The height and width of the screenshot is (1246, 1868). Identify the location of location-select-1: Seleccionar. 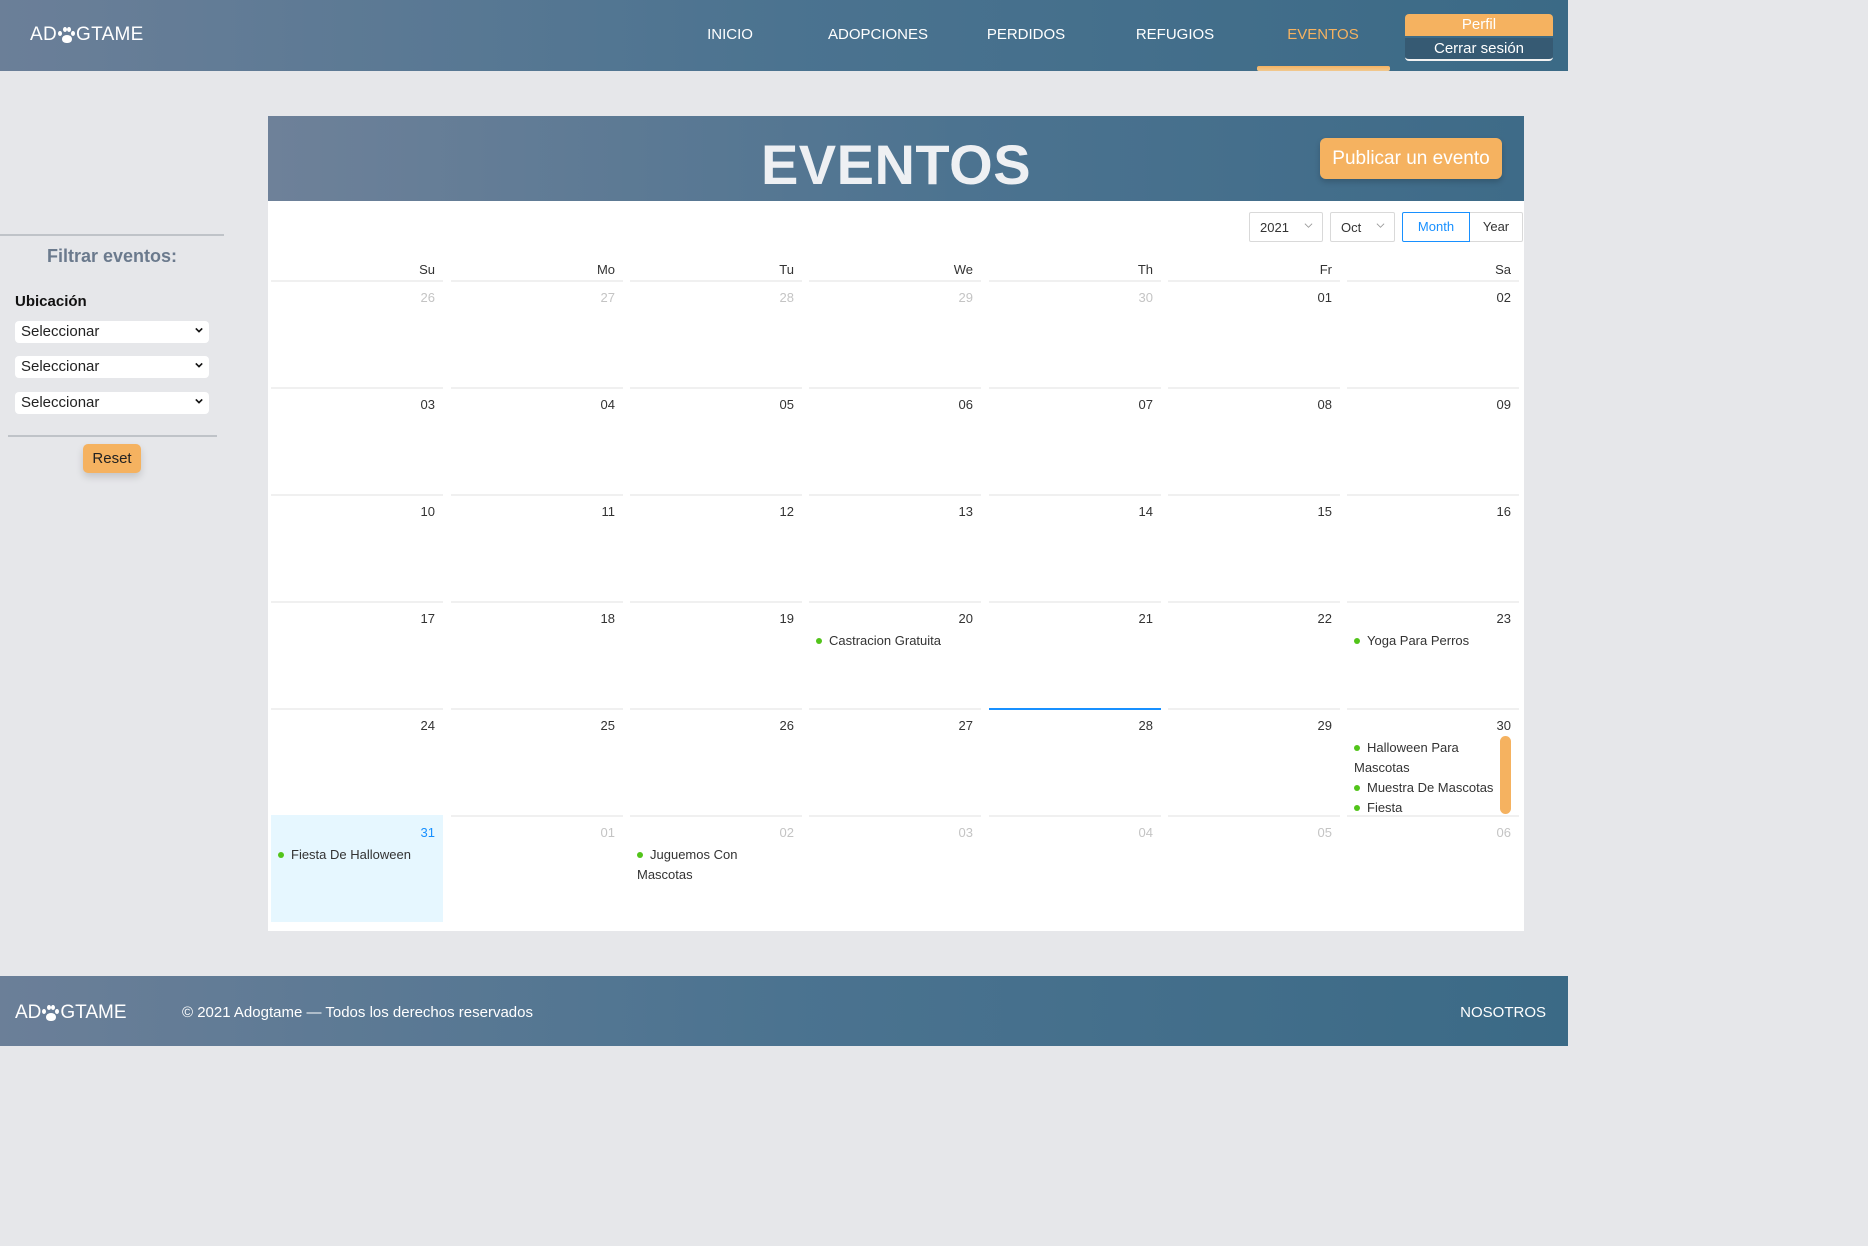
(112, 332).